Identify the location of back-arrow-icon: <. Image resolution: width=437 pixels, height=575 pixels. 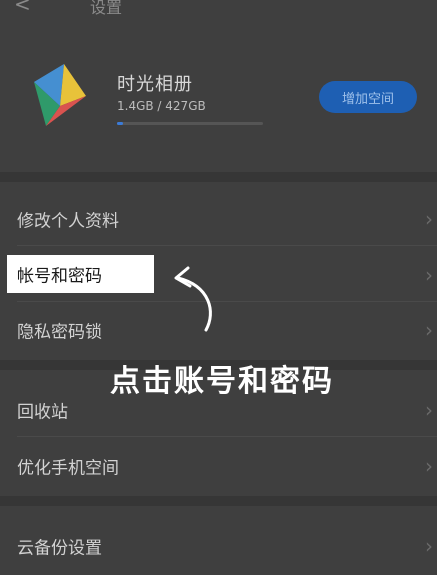
(22, 8).